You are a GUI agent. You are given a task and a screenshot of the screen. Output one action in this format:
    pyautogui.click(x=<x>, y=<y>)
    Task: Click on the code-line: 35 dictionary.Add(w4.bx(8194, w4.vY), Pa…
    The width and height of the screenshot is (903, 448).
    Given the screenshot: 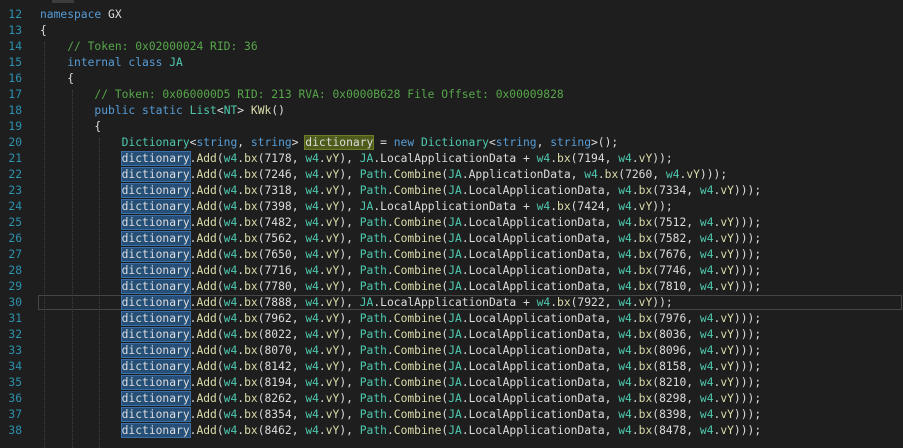 What is the action you would take?
    pyautogui.click(x=451, y=383)
    